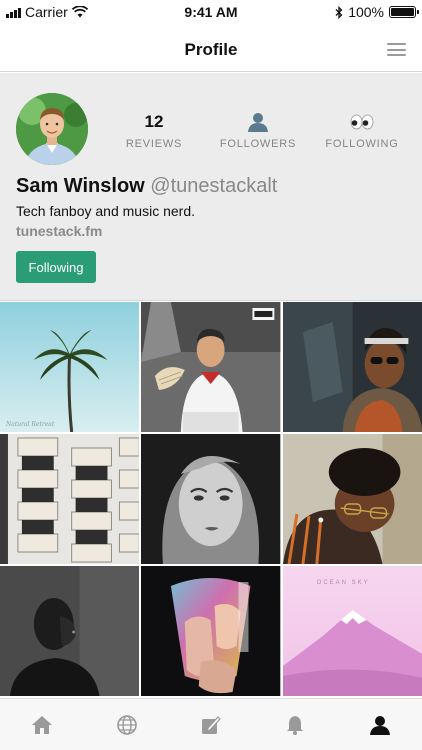  Describe the element at coordinates (211, 12) in the screenshot. I see `status-bar: Carrier 9:41 AM 100%` at that location.